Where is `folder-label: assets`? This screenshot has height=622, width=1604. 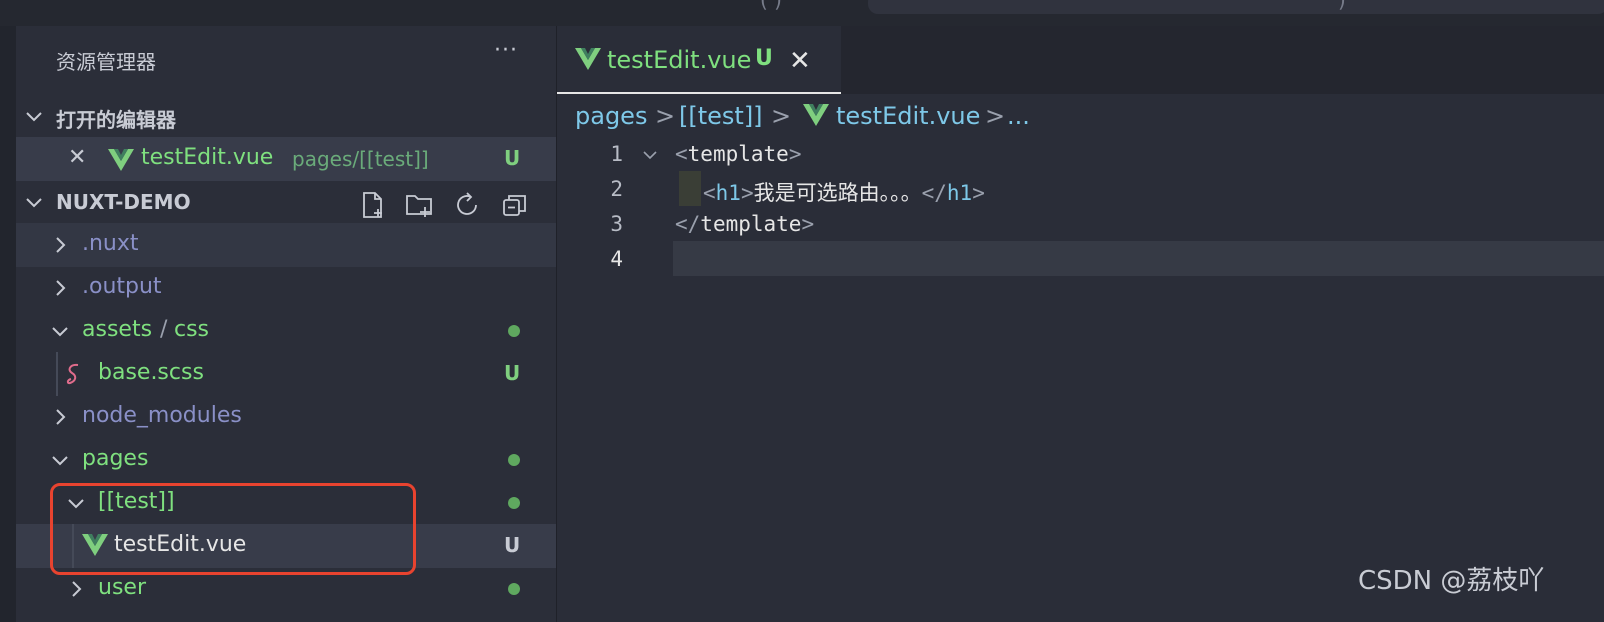 folder-label: assets is located at coordinates (117, 329).